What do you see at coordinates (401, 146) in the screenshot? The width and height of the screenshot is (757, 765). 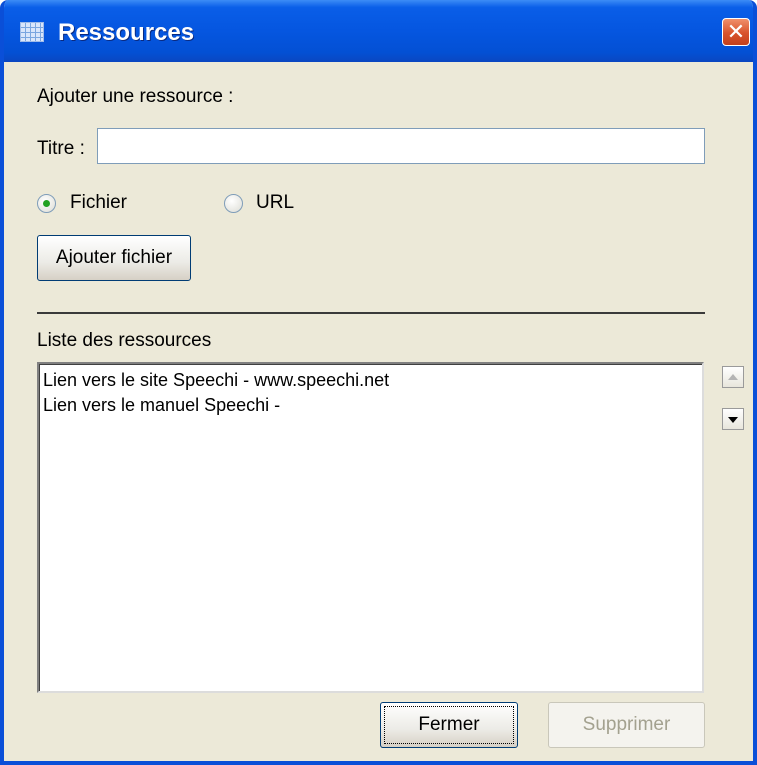 I see `titre-input` at bounding box center [401, 146].